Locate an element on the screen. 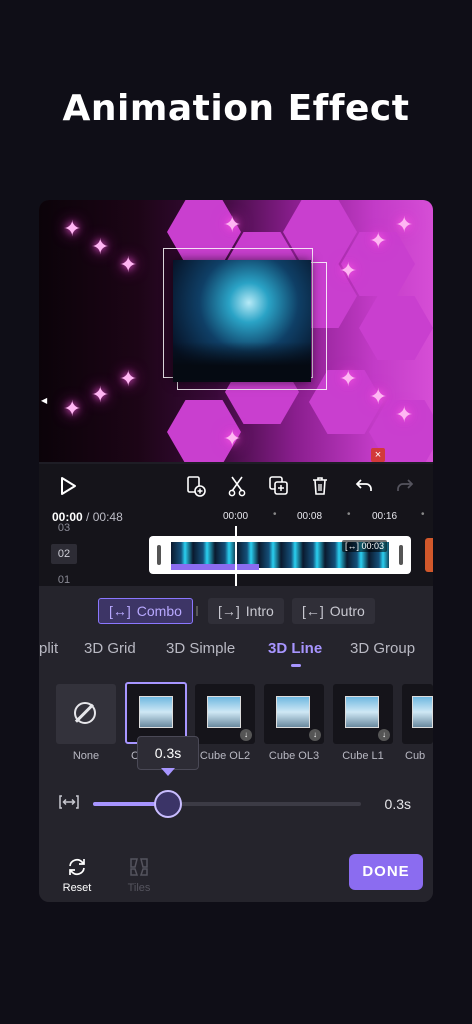 The width and height of the screenshot is (472, 1024). clip-handle-left is located at coordinates (159, 555).